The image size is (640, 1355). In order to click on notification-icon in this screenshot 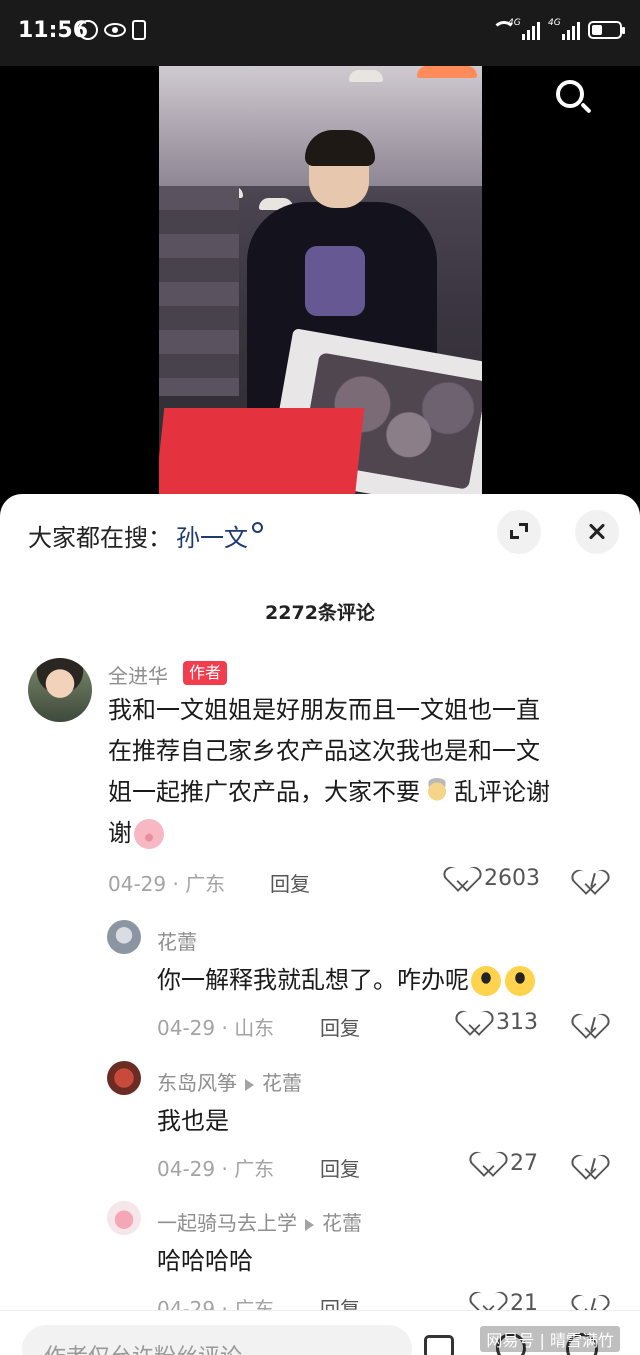, I will do `click(88, 30)`.